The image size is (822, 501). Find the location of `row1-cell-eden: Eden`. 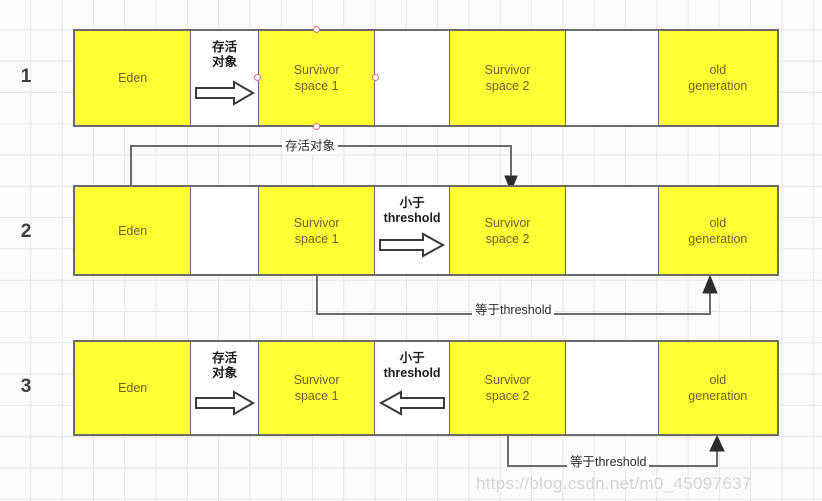

row1-cell-eden: Eden is located at coordinates (133, 78).